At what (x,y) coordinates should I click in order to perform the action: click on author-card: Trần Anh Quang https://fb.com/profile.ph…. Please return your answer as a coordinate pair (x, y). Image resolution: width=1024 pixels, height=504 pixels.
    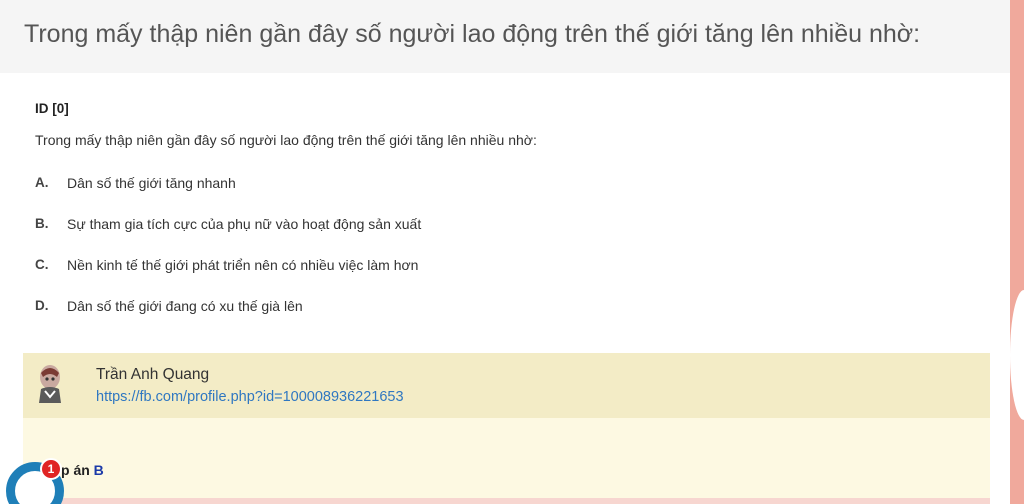
    Looking at the image, I should click on (506, 385).